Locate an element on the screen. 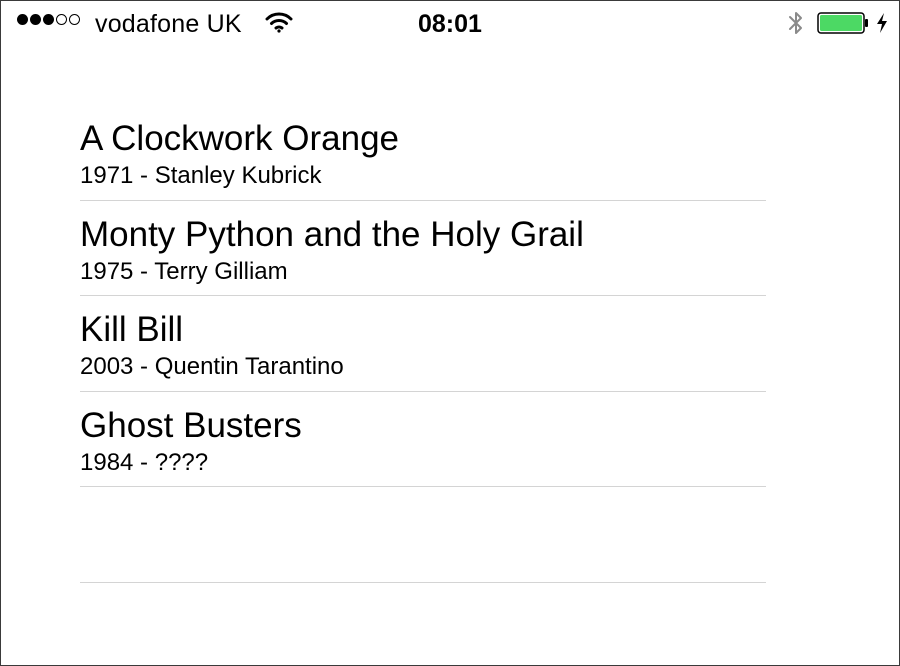  list-item: Kill Bill 2003 - Quentin Tarantino is located at coordinates (423, 344).